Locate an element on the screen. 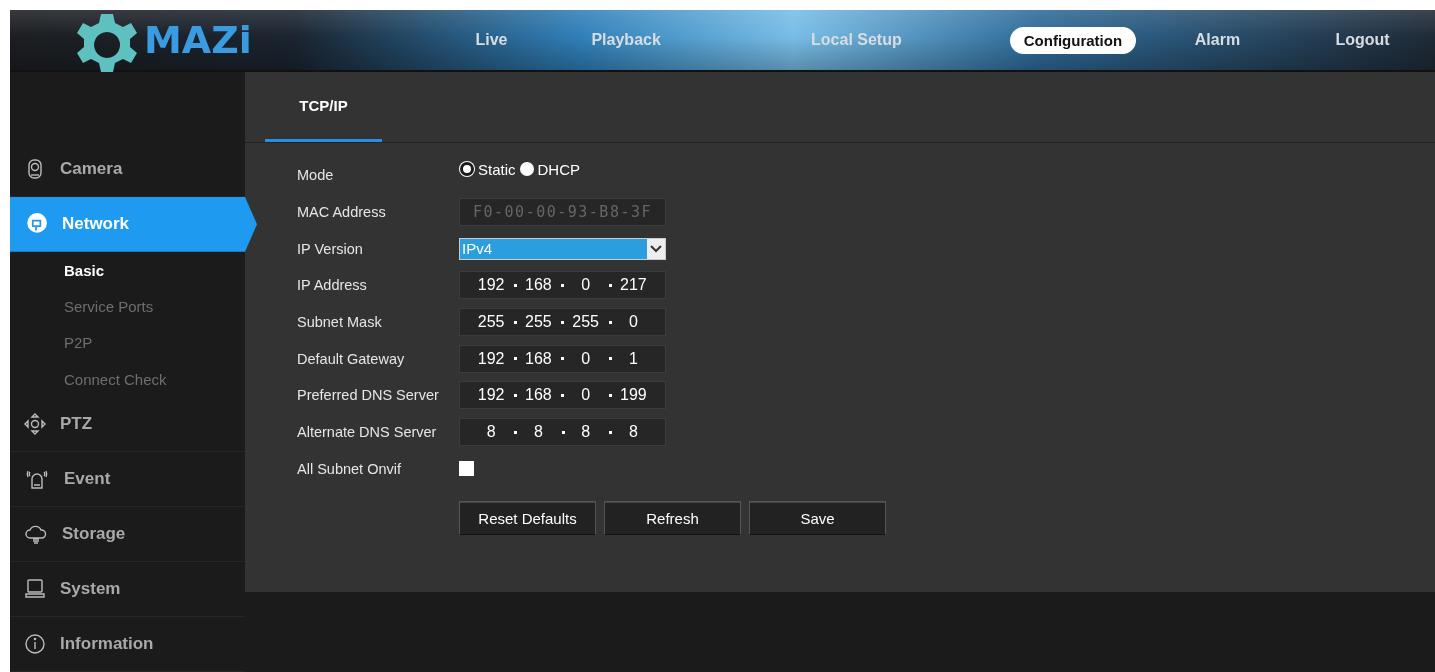  chevron-down-icon is located at coordinates (656, 248).